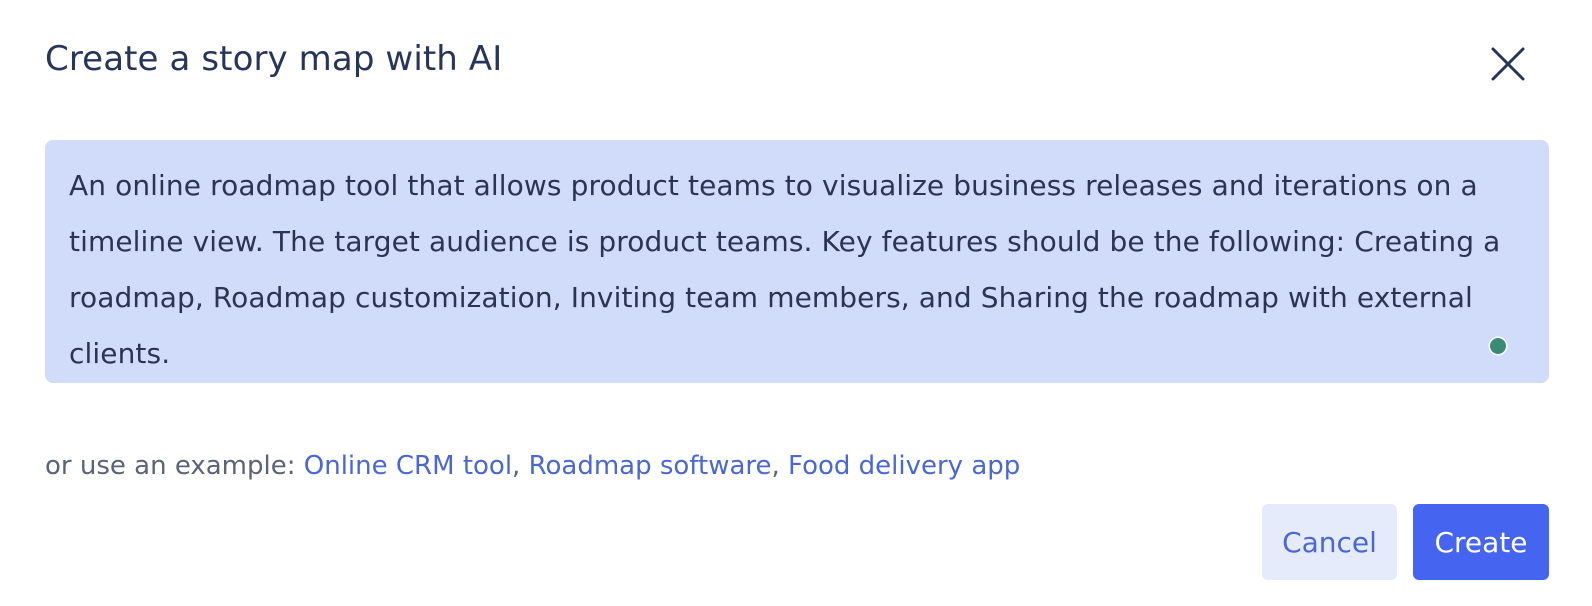 Image resolution: width=1592 pixels, height=606 pixels. Describe the element at coordinates (1498, 346) in the screenshot. I see `status-dot-icon` at that location.